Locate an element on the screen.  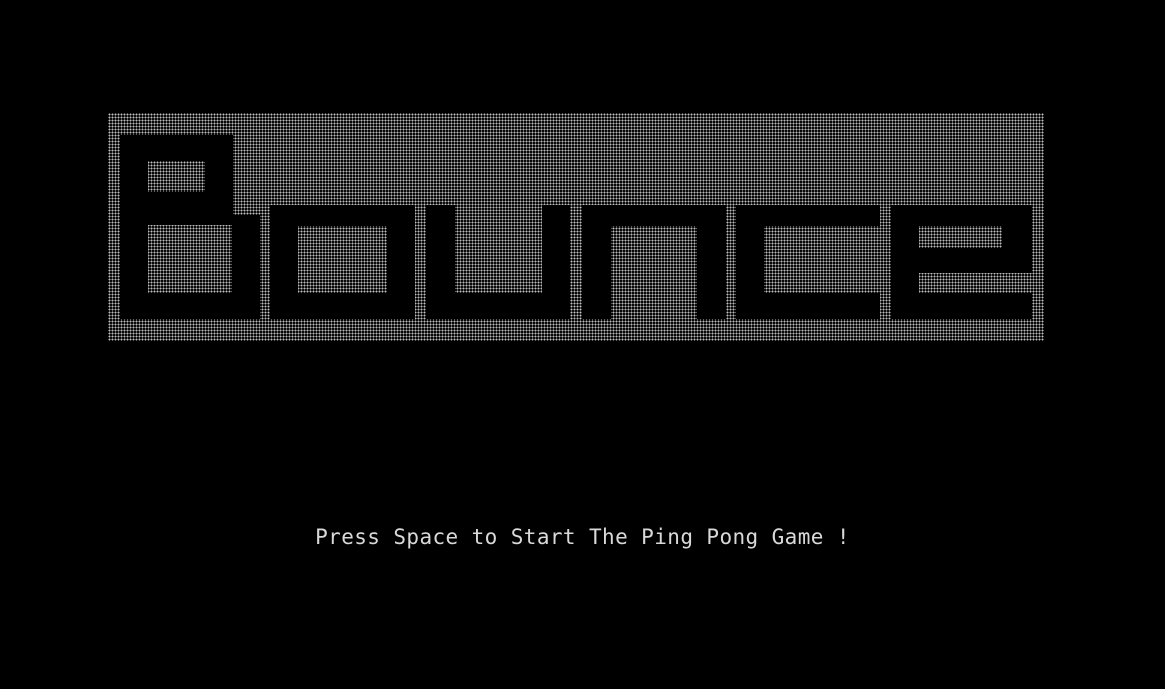
logo-letter-b is located at coordinates (190, 227).